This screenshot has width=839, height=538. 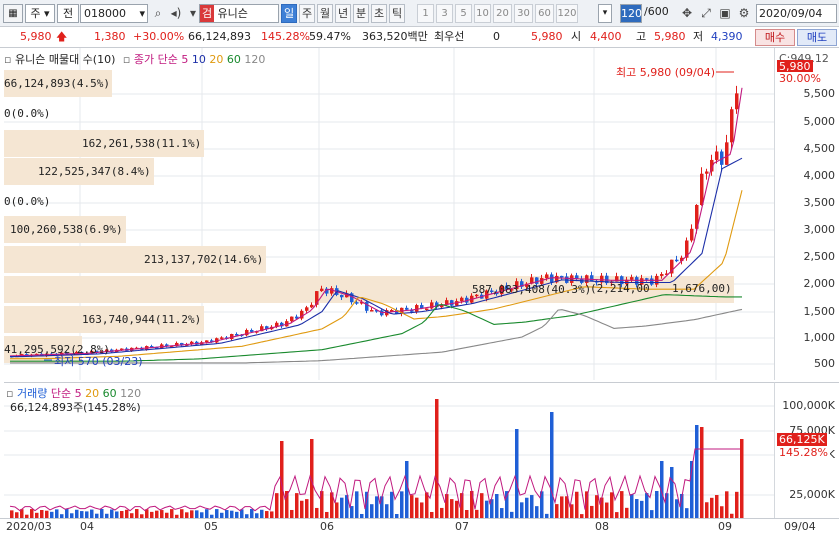 What do you see at coordinates (343, 13) in the screenshot?
I see `period-tab-3: 년` at bounding box center [343, 13].